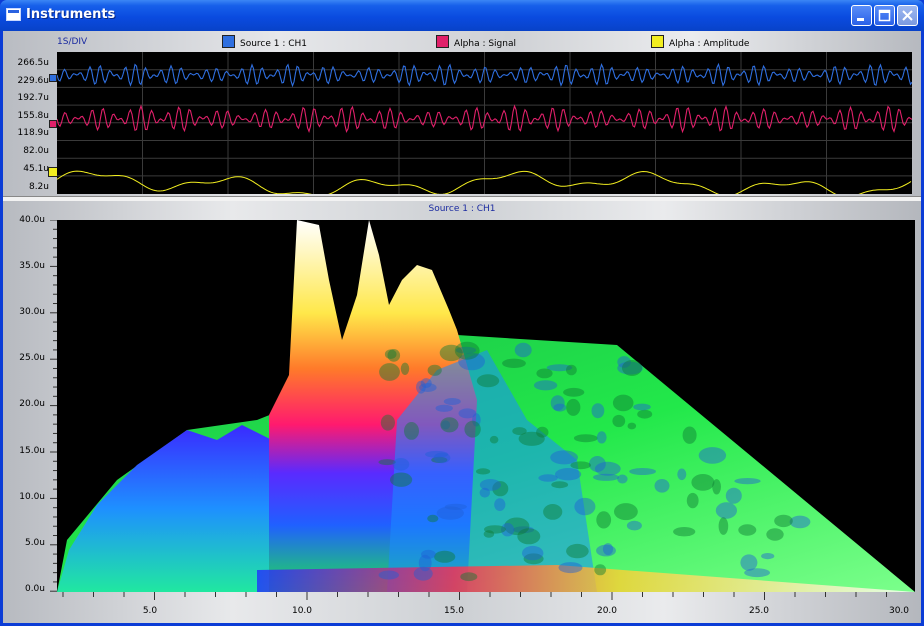 The image size is (924, 626). Describe the element at coordinates (32, 451) in the screenshot. I see `y-tick: 15.0u` at that location.